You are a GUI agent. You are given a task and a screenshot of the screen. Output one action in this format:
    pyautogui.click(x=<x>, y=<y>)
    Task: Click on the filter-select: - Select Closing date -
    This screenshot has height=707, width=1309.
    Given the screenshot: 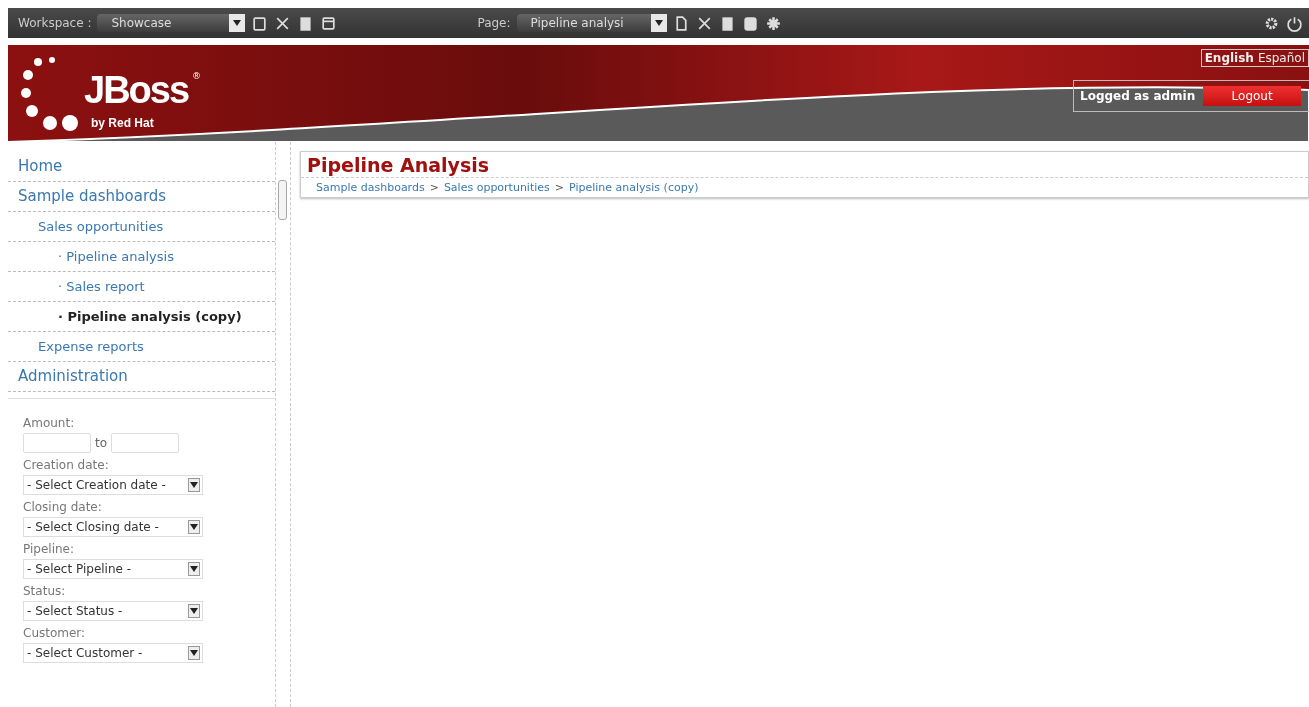 What is the action you would take?
    pyautogui.click(x=113, y=527)
    